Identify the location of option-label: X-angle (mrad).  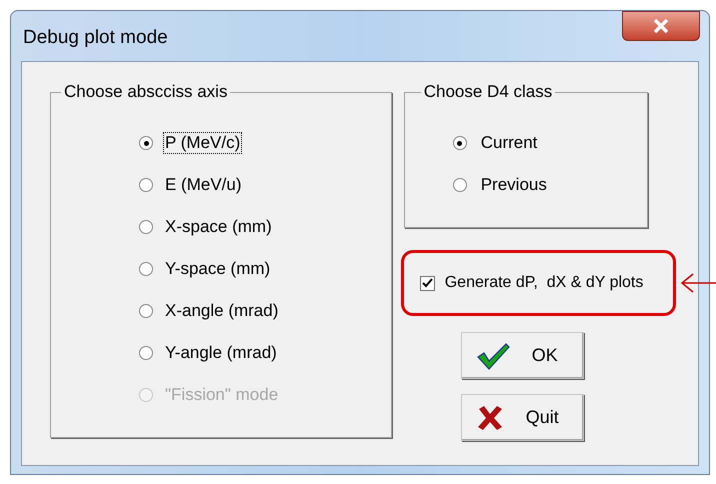
(222, 311).